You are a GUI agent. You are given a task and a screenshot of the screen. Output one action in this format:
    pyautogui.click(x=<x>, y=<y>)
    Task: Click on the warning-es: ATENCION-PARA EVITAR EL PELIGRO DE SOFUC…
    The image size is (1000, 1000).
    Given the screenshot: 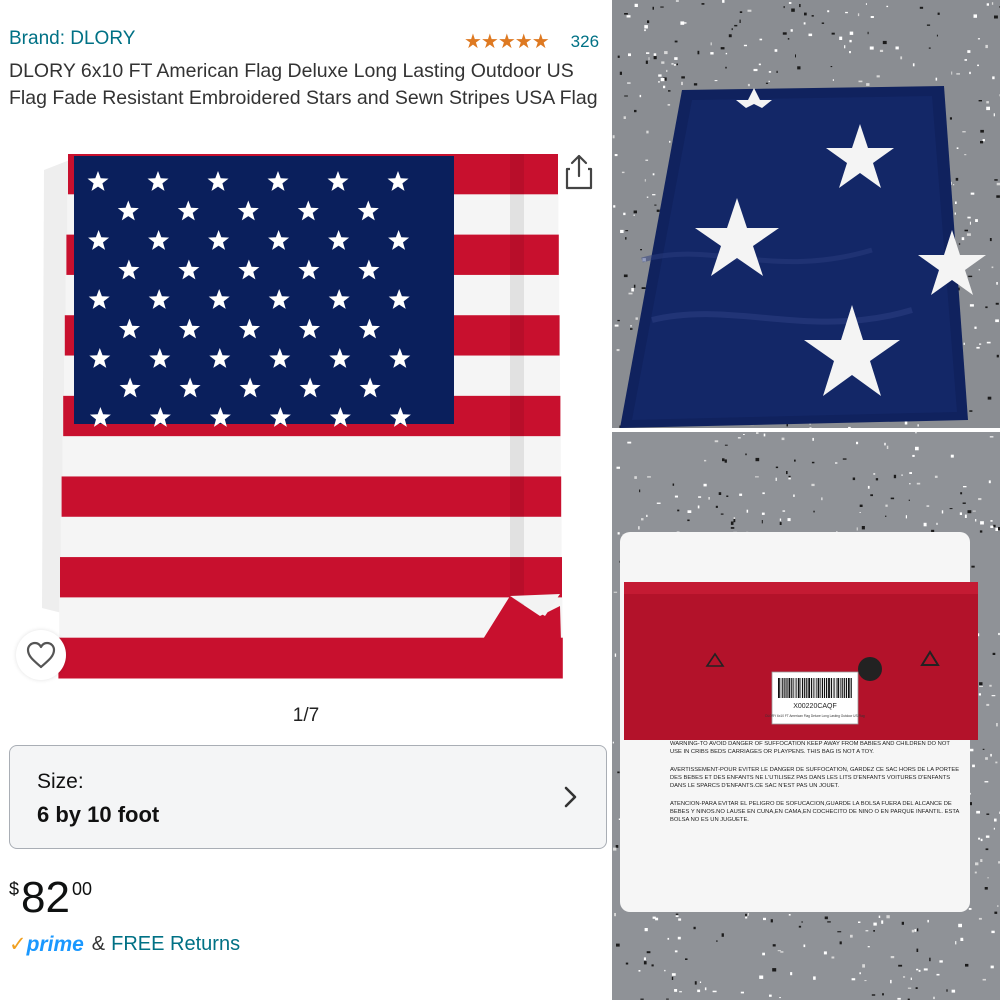 What is the action you would take?
    pyautogui.click(x=815, y=812)
    